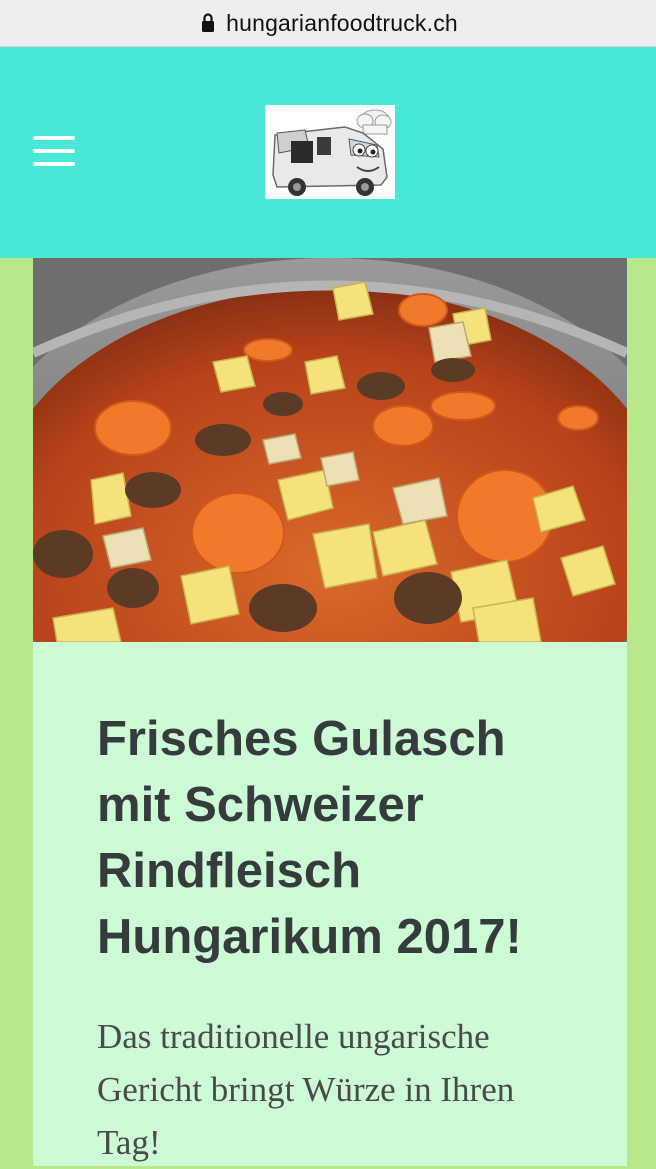 The image size is (656, 1169). I want to click on food-truck-logo, so click(330, 152).